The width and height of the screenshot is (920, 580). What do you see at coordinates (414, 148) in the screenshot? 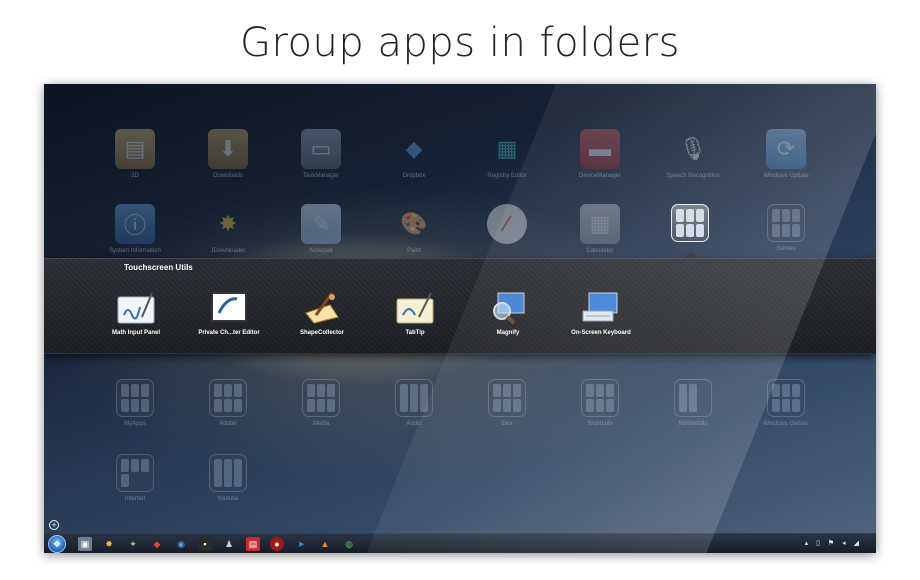
I see `dropbox-icon: ◆` at bounding box center [414, 148].